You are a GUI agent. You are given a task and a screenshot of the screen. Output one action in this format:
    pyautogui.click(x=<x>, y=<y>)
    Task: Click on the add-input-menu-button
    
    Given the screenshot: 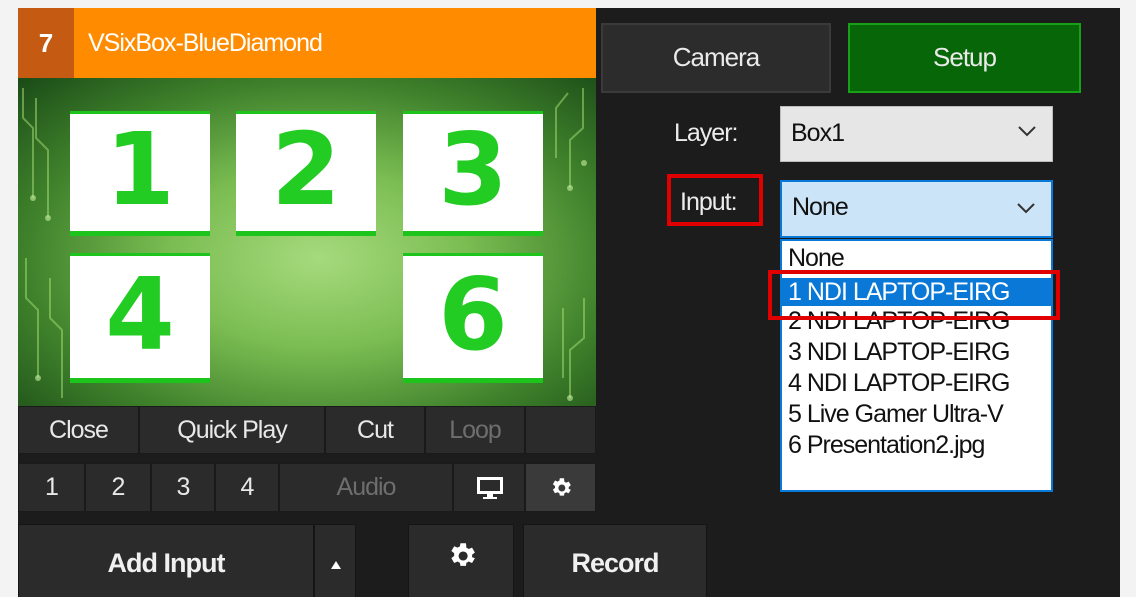 What is the action you would take?
    pyautogui.click(x=335, y=560)
    